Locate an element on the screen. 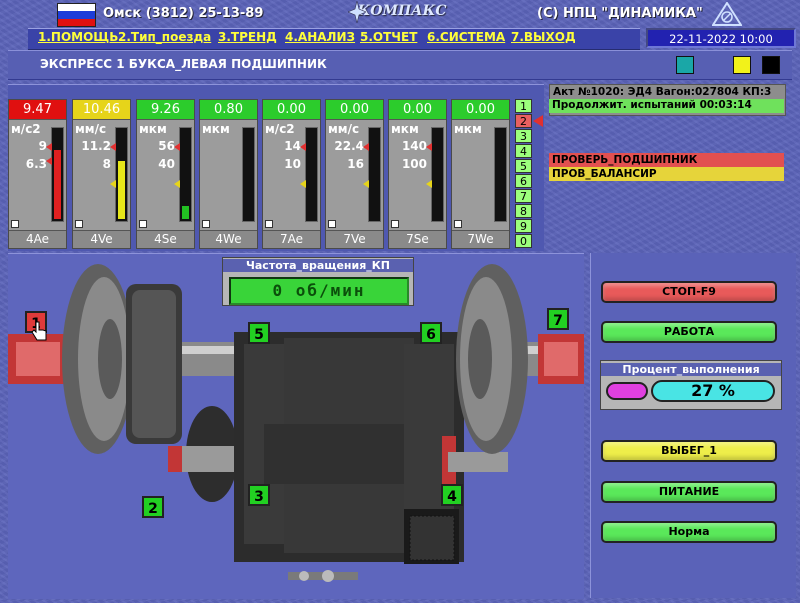 The image size is (800, 603). progress-value: 27 % is located at coordinates (713, 391).